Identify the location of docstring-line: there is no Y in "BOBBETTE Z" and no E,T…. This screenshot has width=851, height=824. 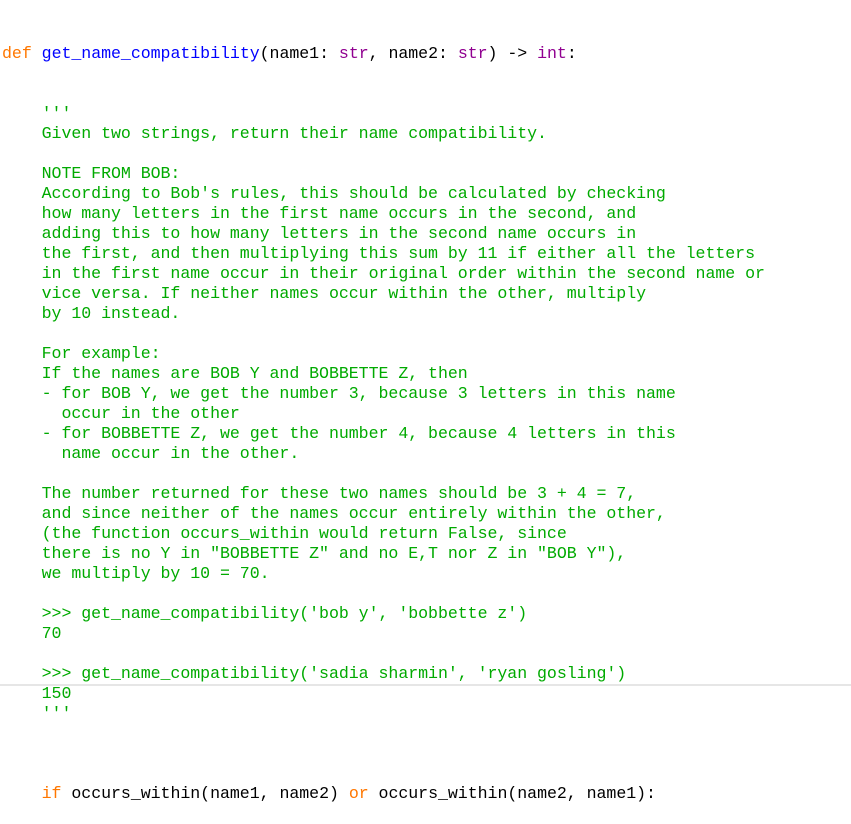
(314, 553).